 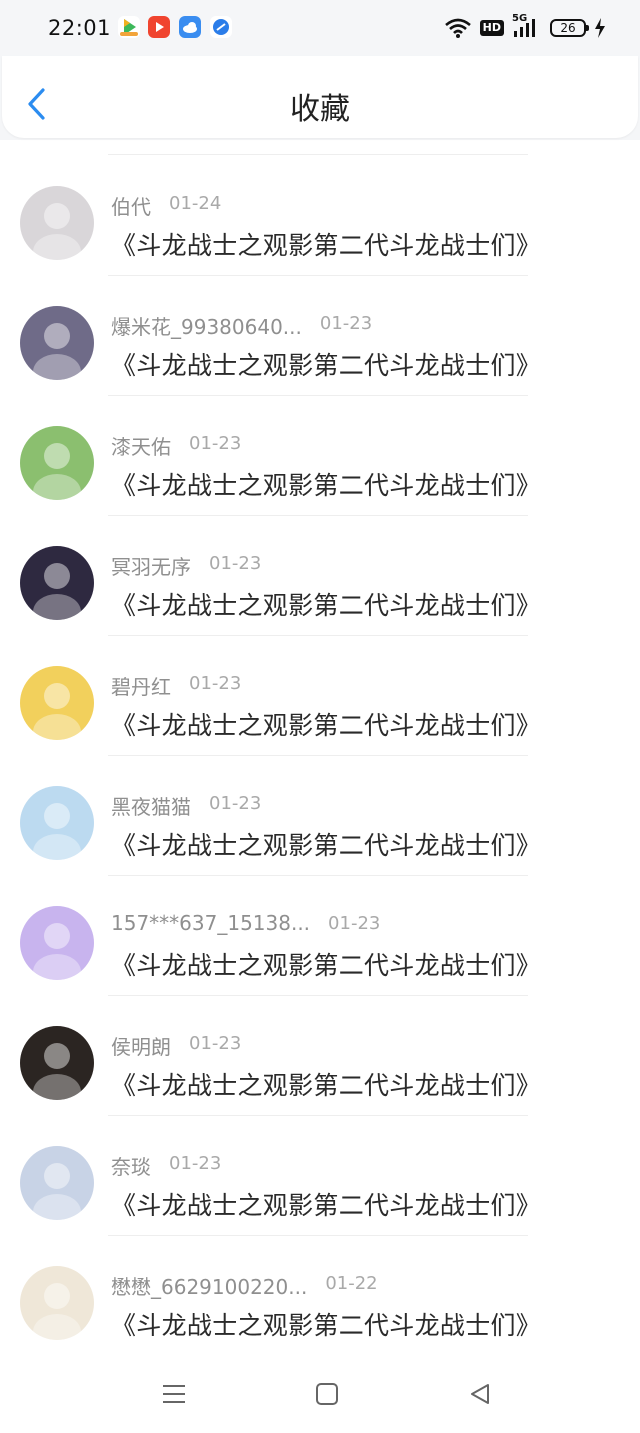 I want to click on system-icons: HD 5G 26, so click(x=525, y=27).